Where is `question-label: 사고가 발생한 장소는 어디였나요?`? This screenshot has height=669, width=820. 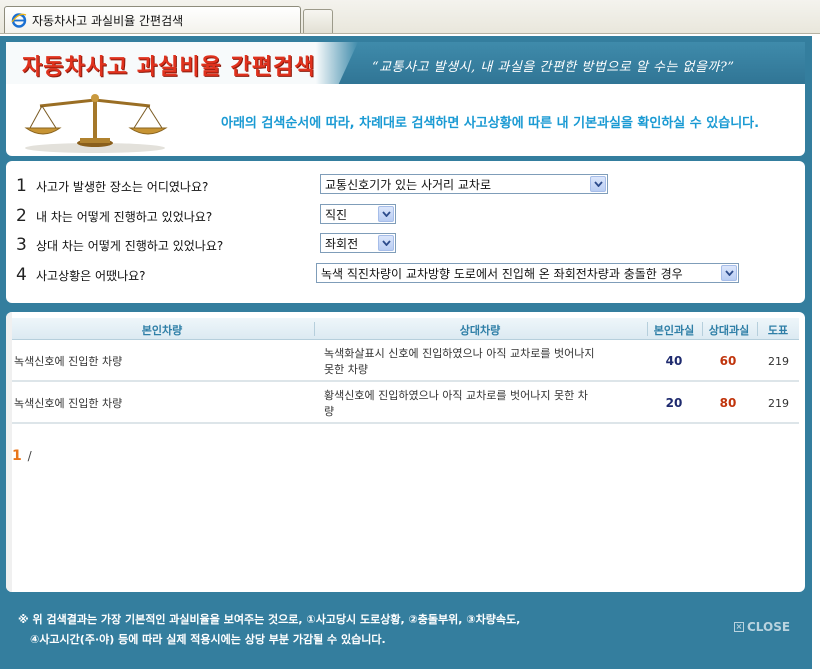
question-label: 사고가 발생한 장소는 어디였나요? is located at coordinates (122, 186).